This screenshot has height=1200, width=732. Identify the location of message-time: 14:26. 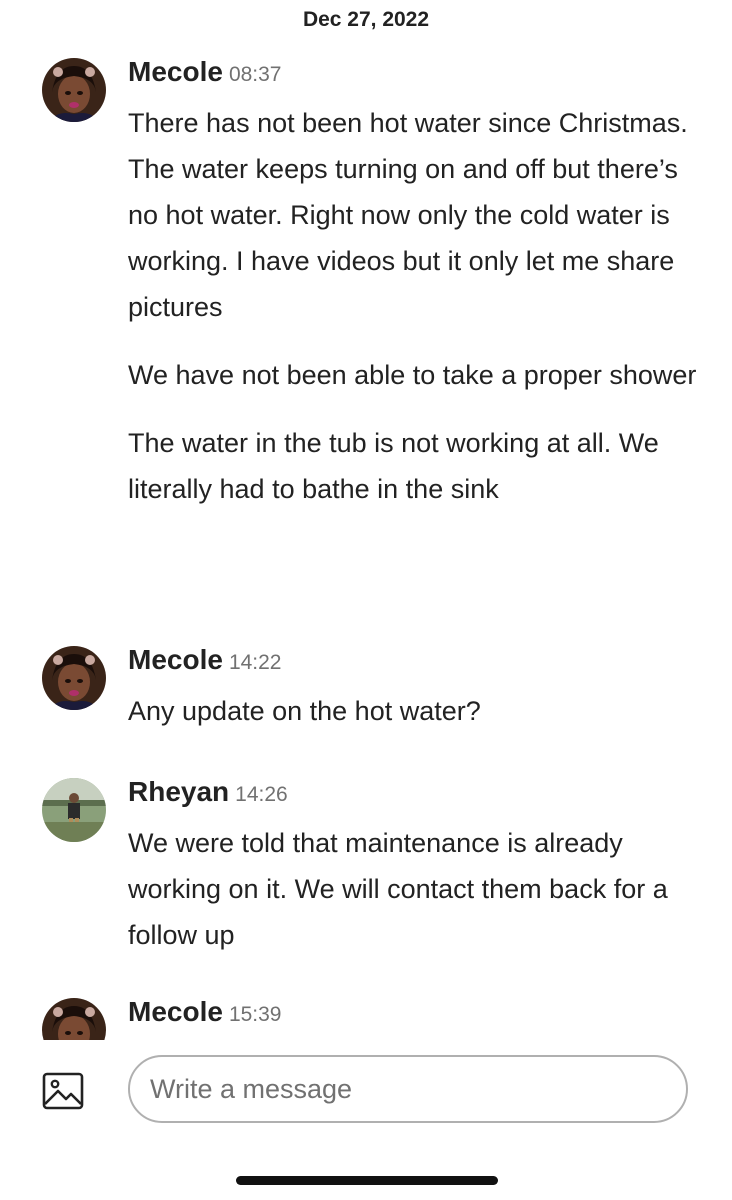
(261, 794).